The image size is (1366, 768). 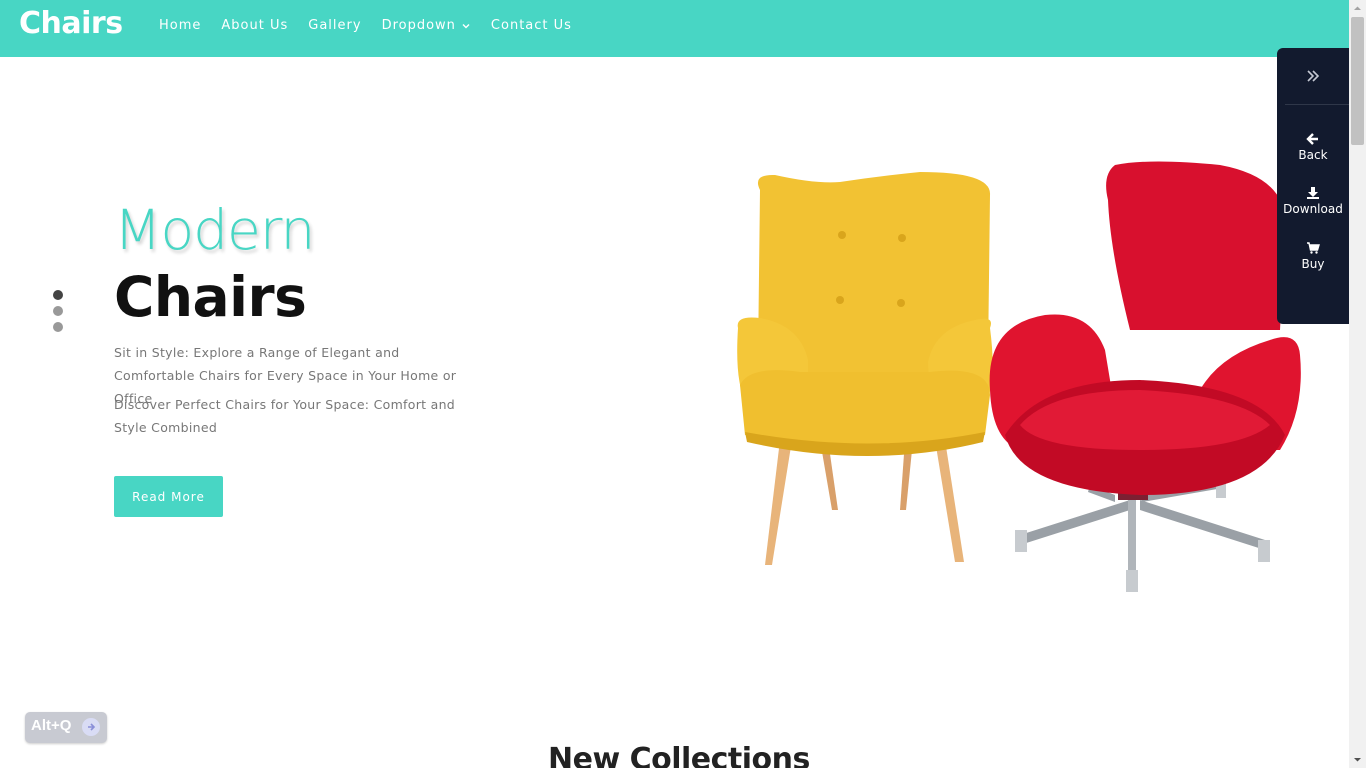 What do you see at coordinates (1313, 209) in the screenshot?
I see `panel-download-label: Download` at bounding box center [1313, 209].